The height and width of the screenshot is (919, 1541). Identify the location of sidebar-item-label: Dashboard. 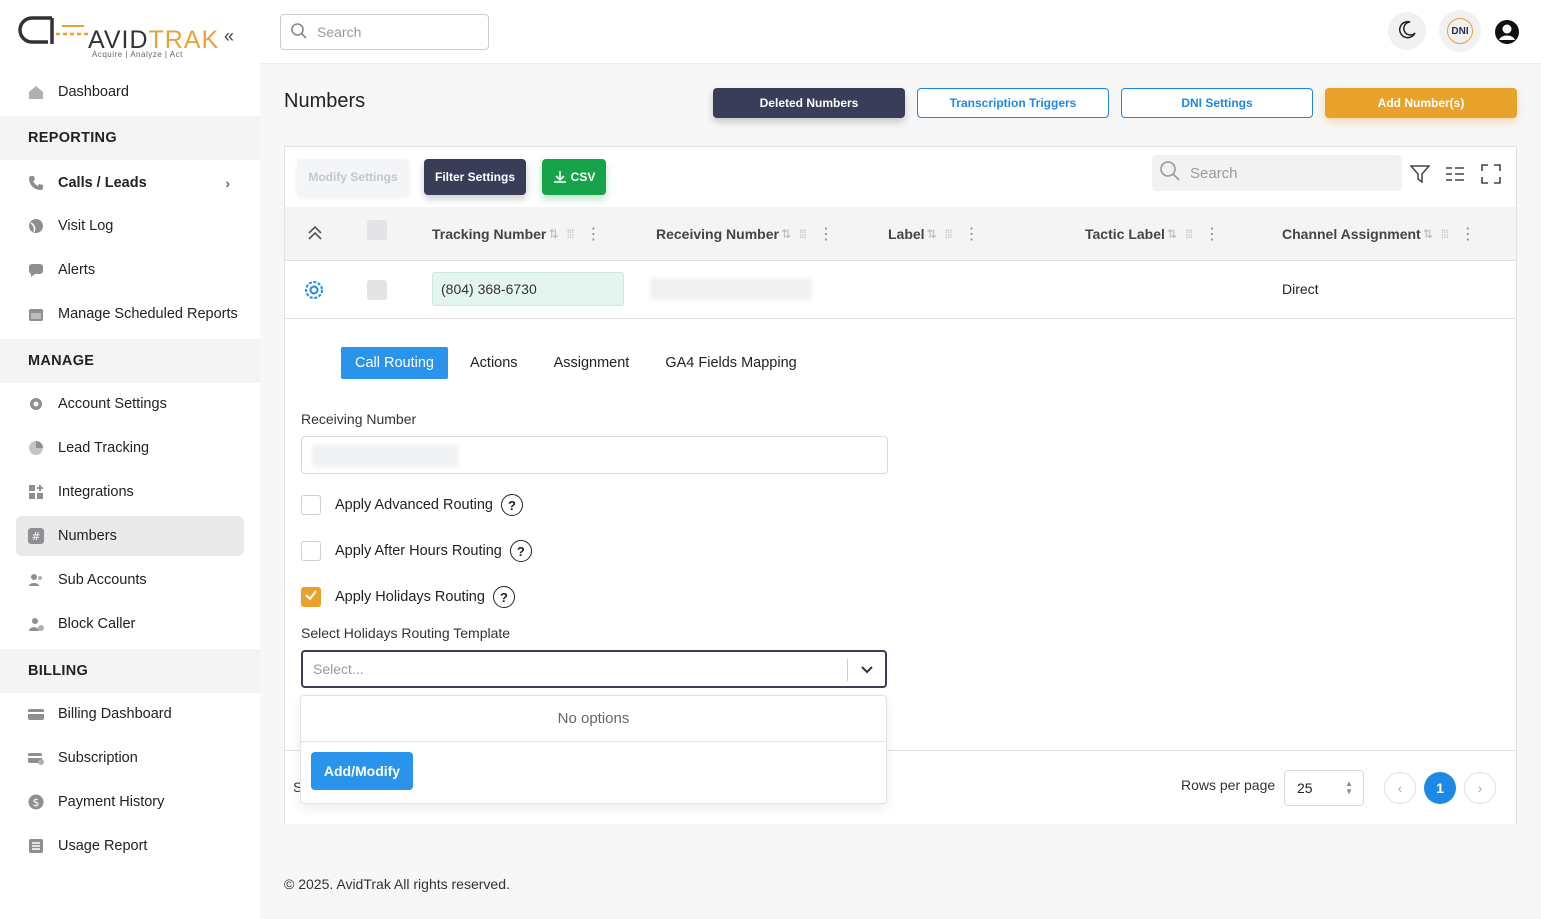
(93, 92).